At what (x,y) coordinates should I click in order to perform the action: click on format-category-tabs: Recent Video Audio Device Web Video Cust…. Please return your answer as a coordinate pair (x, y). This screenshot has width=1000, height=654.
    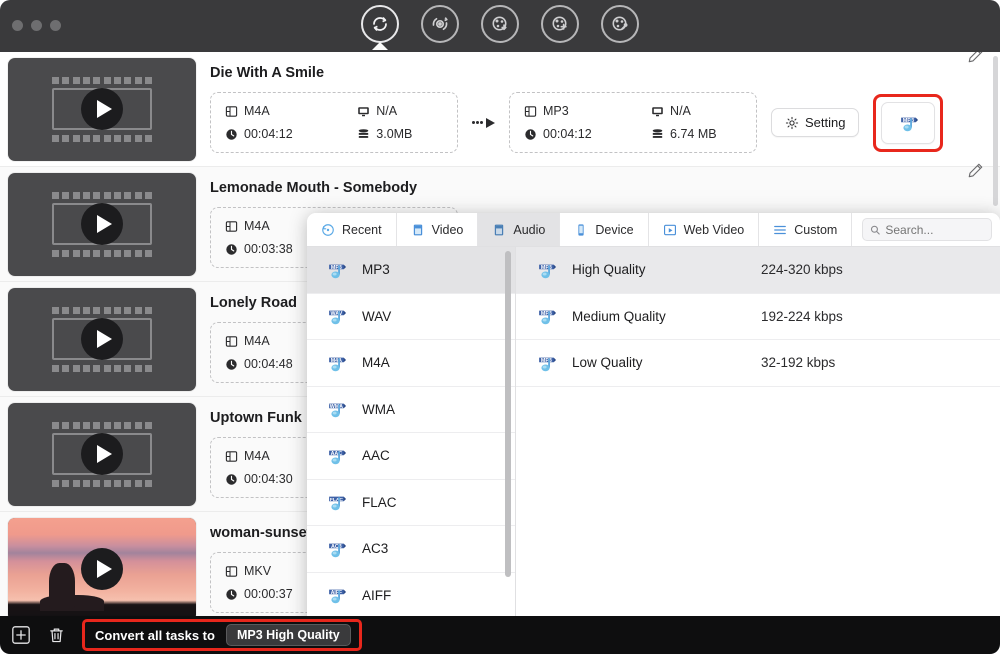
    Looking at the image, I should click on (653, 230).